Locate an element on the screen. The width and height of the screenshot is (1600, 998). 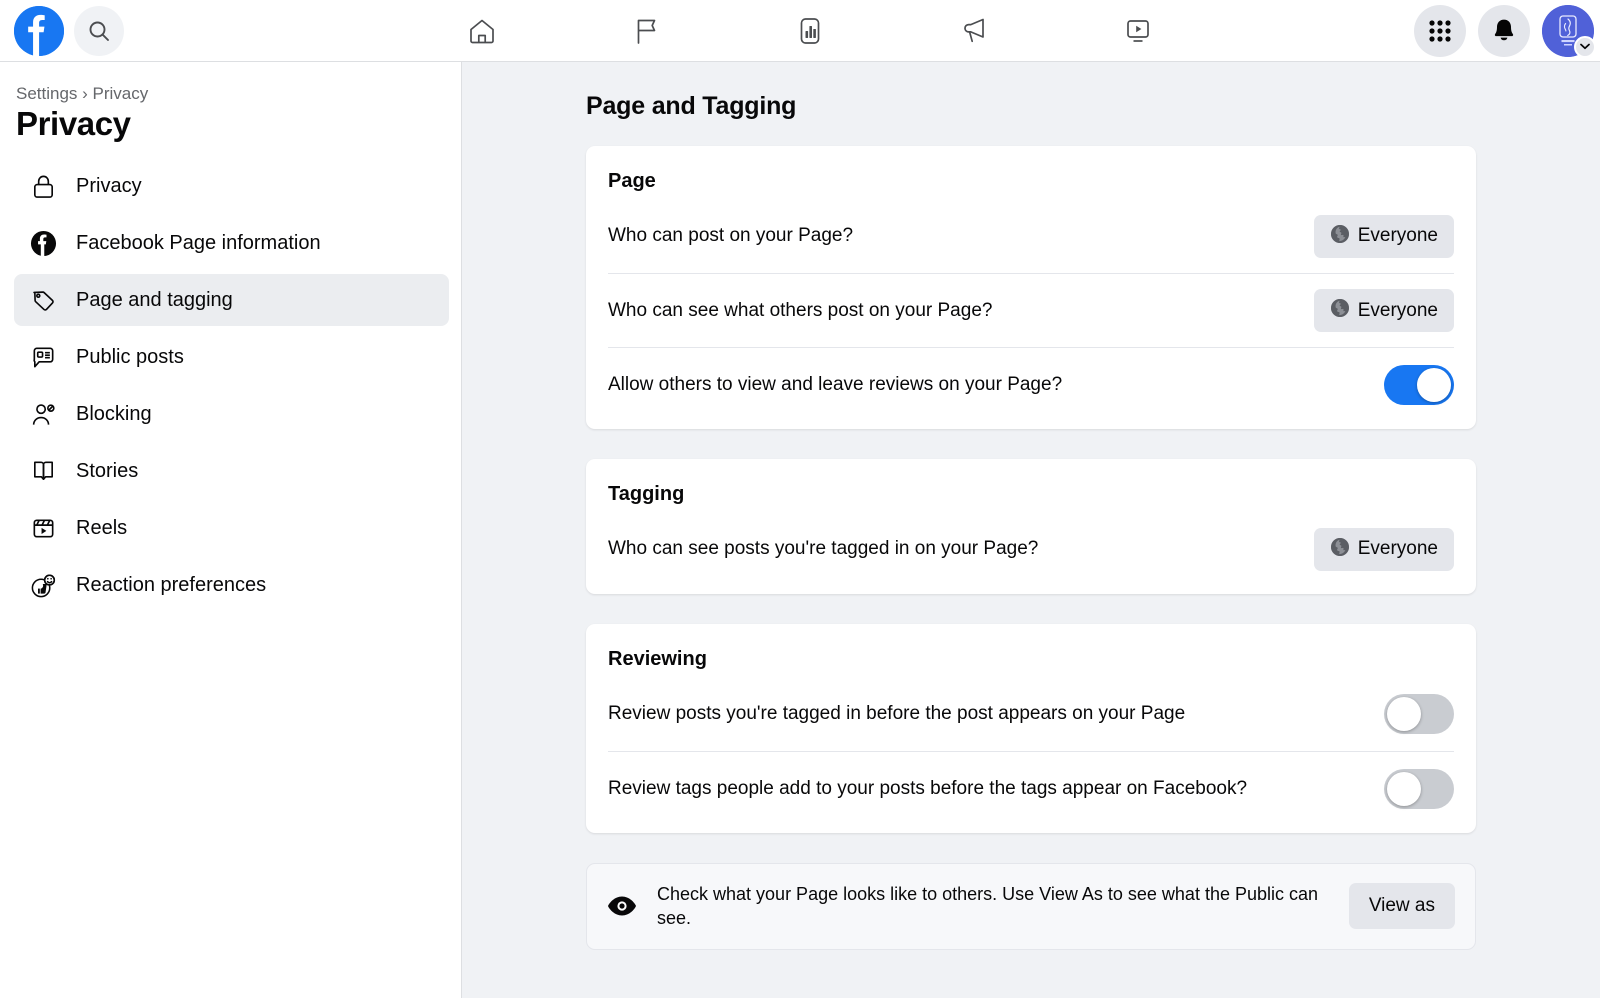
insights-icon is located at coordinates (810, 31).